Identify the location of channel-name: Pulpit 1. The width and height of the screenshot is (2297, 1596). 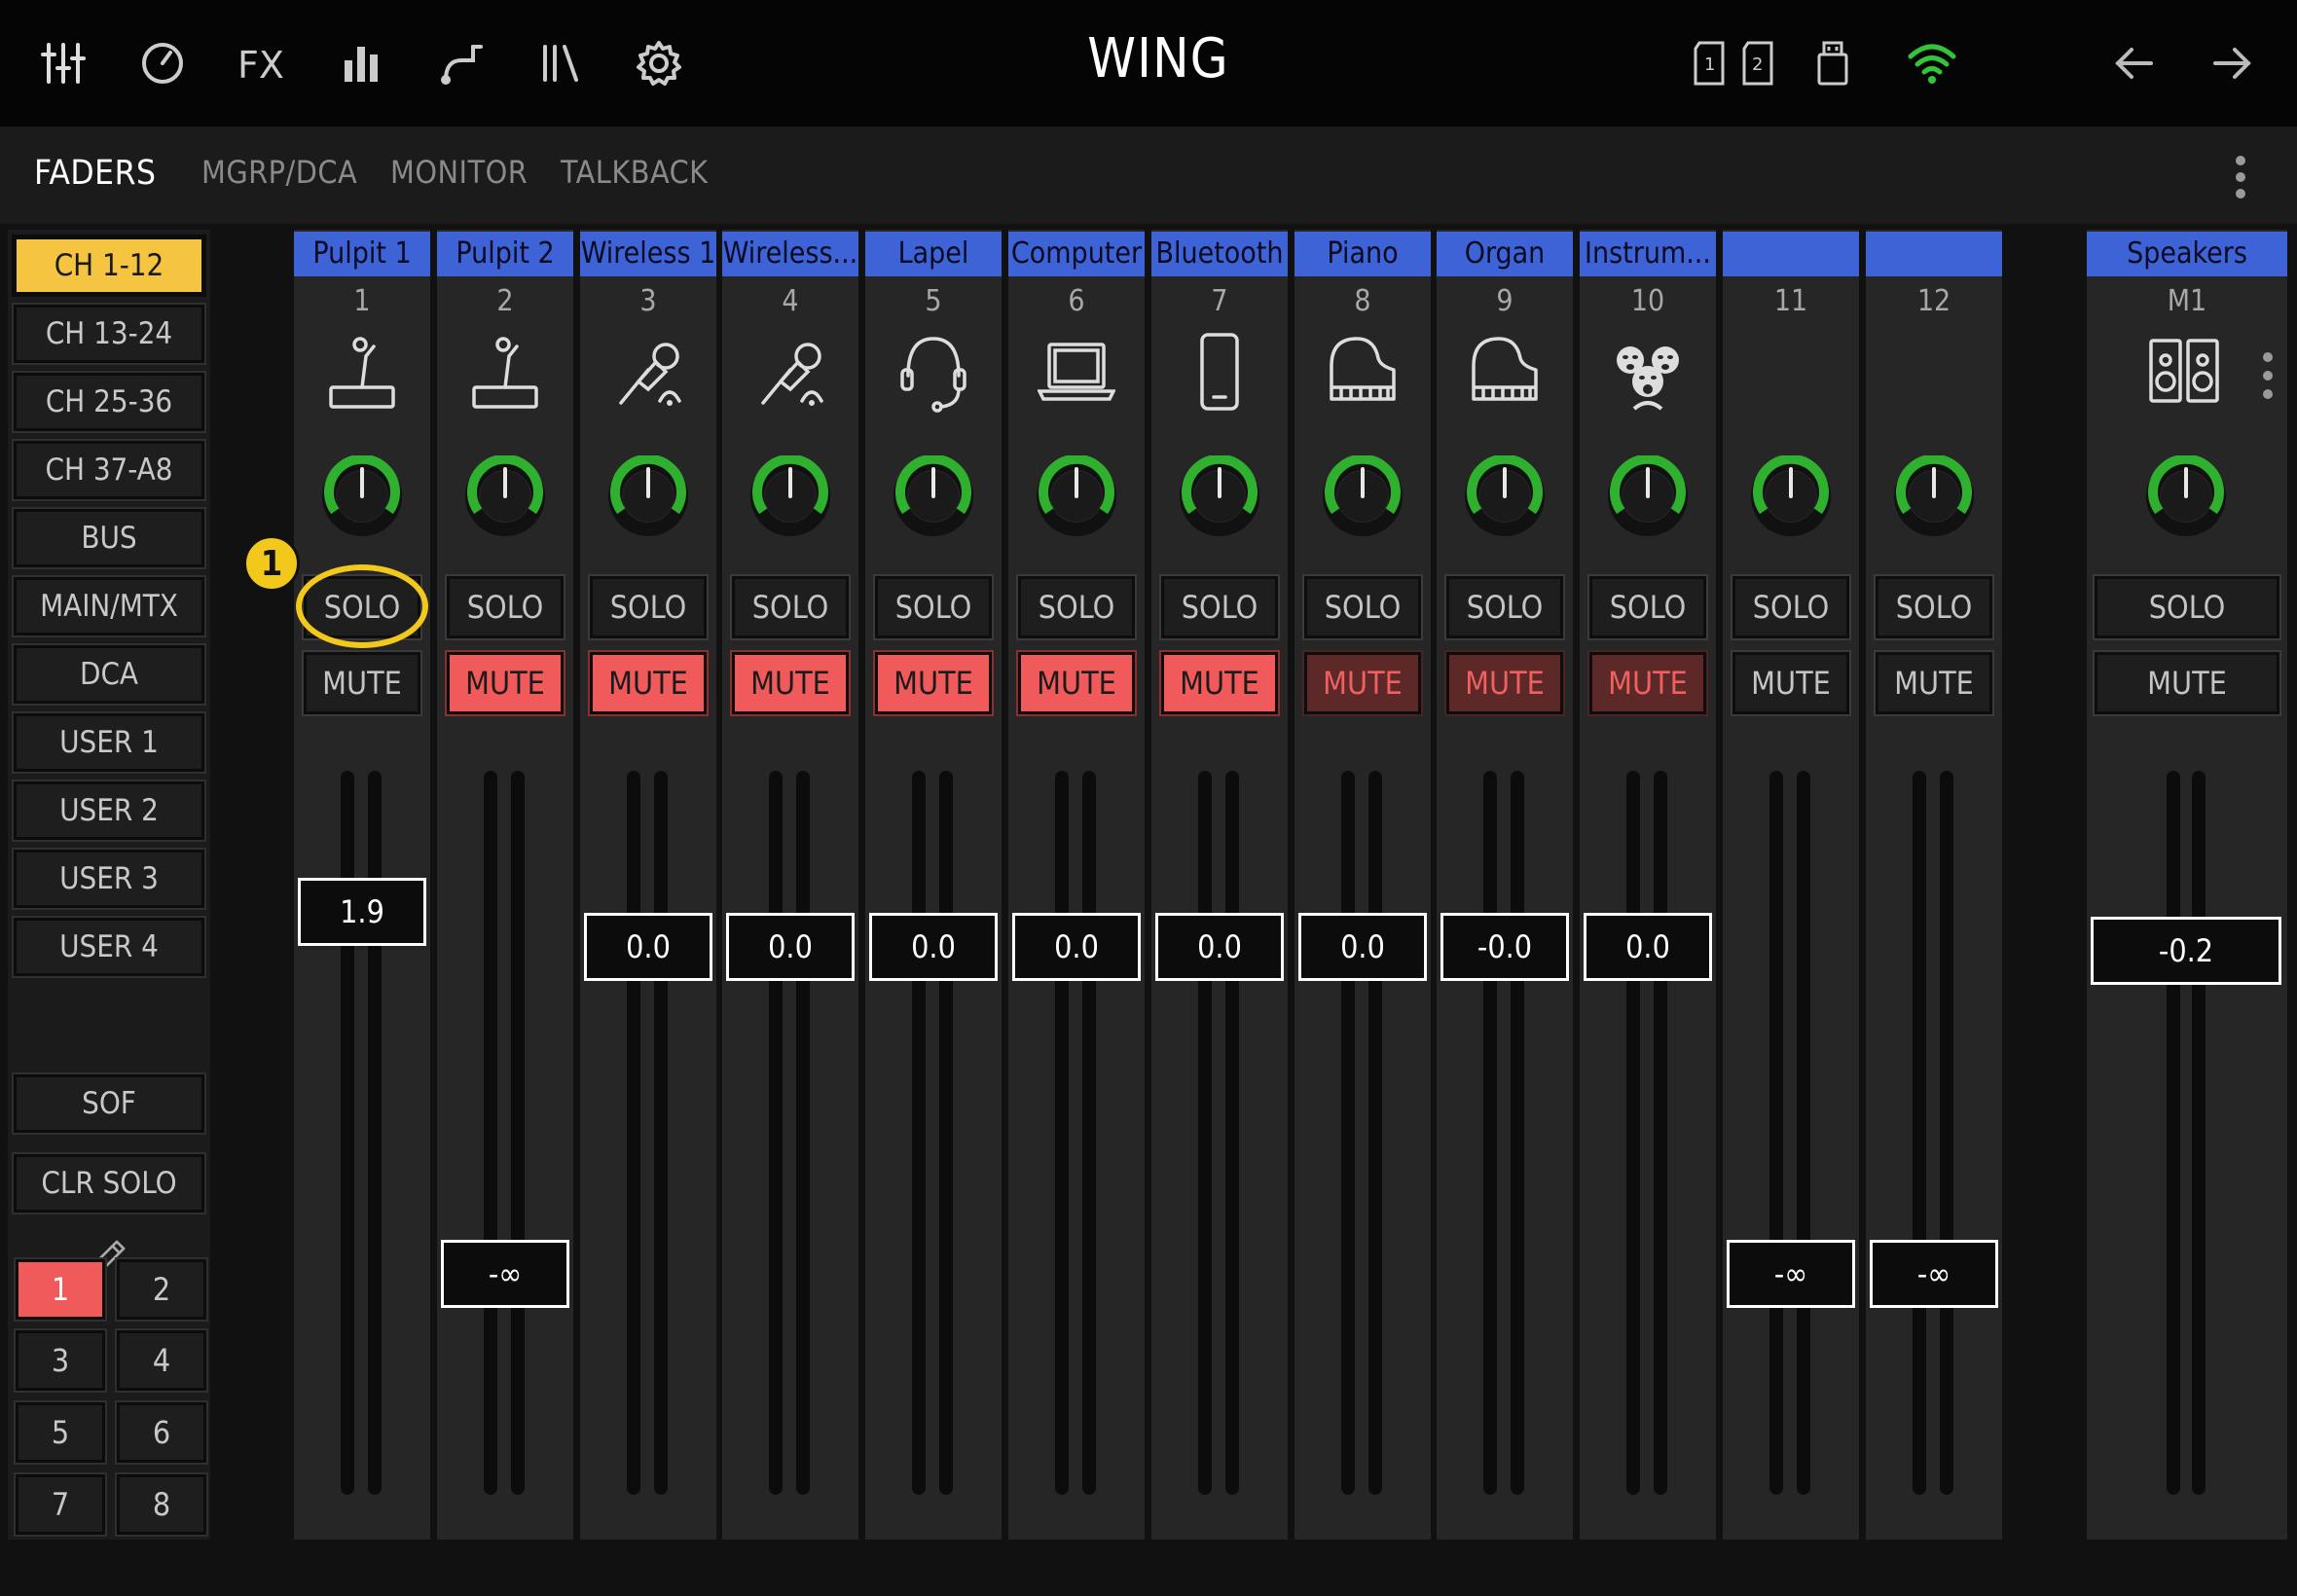
(362, 254).